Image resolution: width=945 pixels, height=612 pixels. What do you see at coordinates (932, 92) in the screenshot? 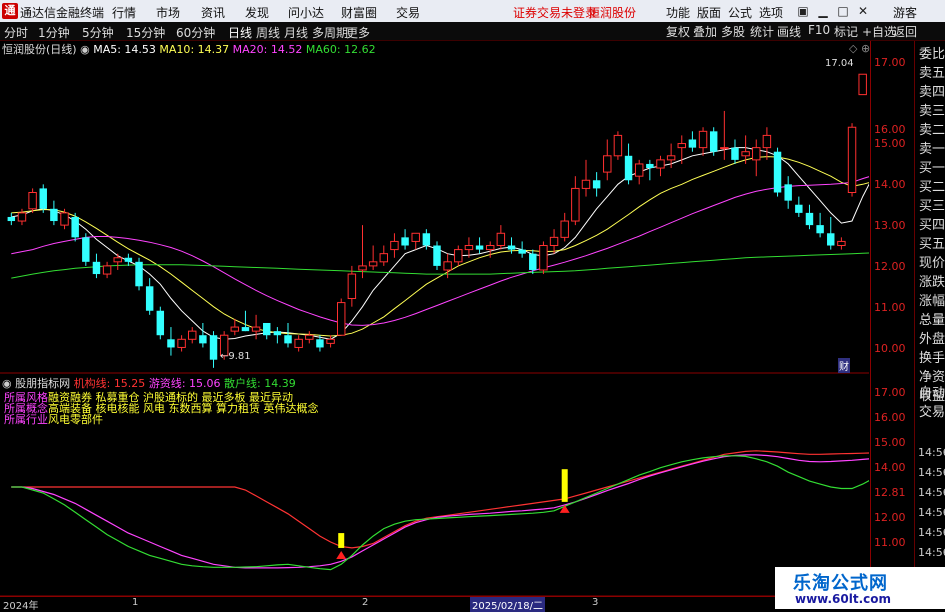
I see `side-panel-item: 卖四` at bounding box center [932, 92].